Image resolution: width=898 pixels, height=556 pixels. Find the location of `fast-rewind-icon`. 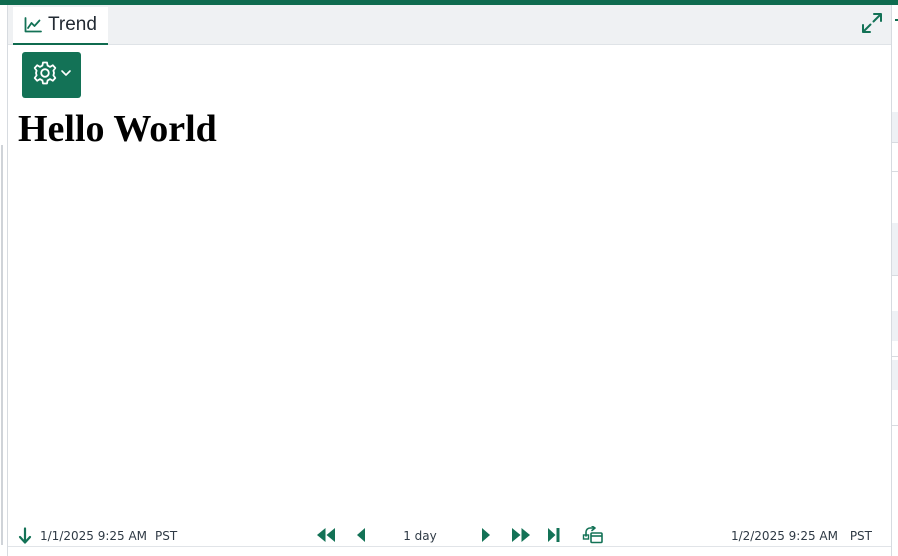

fast-rewind-icon is located at coordinates (326, 536).